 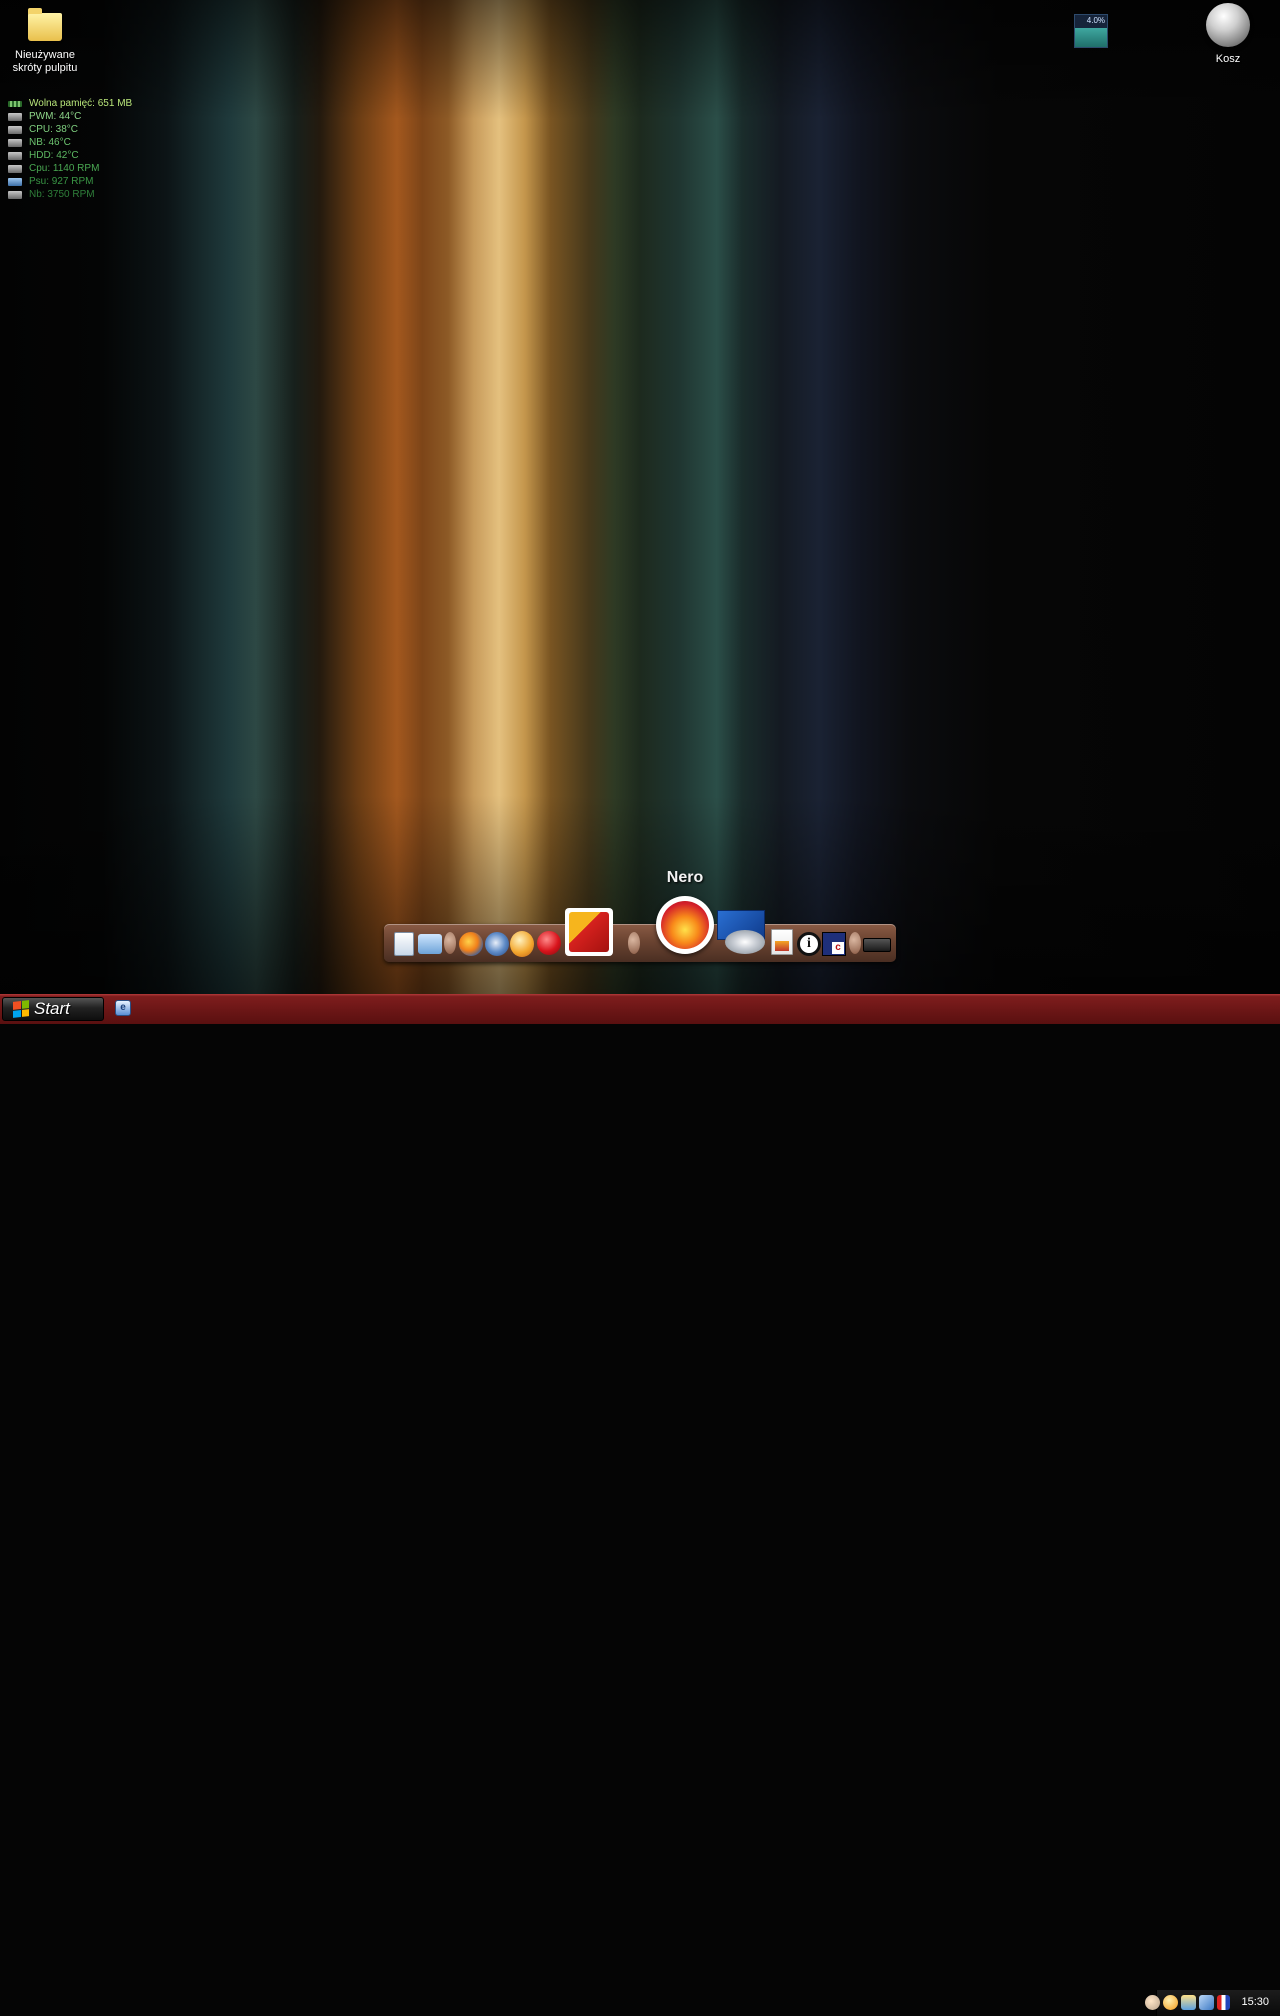 What do you see at coordinates (15, 181) in the screenshot?
I see `psu-icon` at bounding box center [15, 181].